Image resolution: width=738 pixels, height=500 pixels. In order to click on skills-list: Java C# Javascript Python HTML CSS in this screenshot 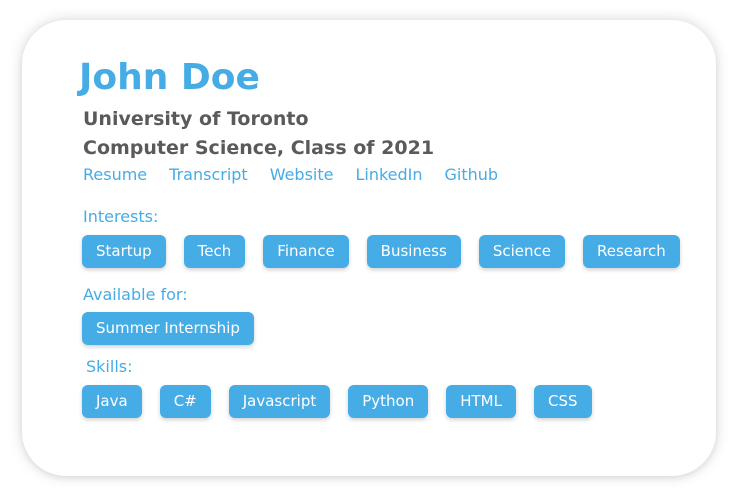, I will do `click(337, 401)`.